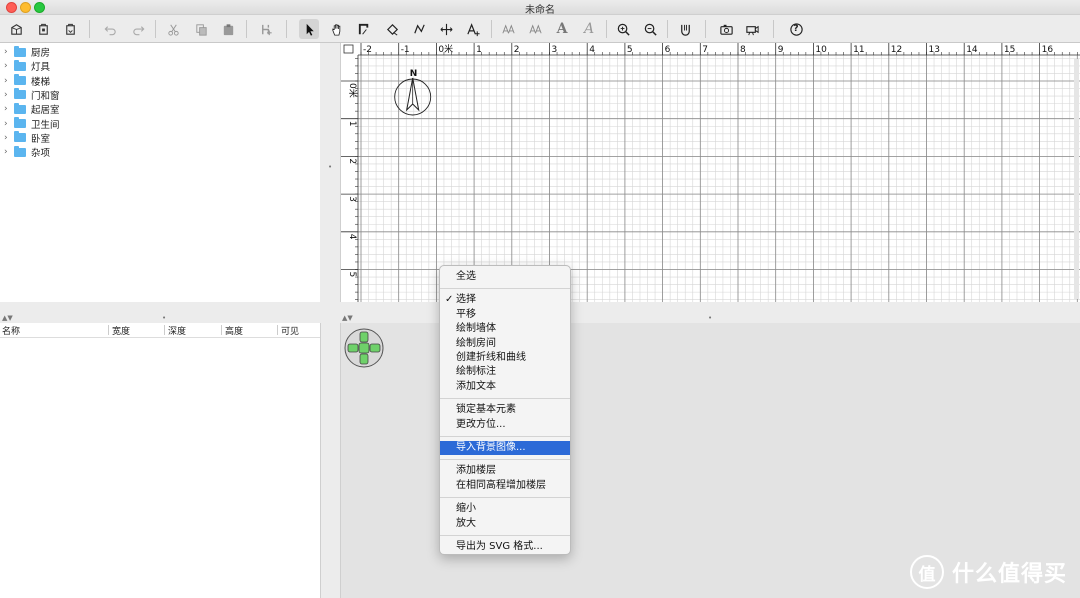 The image size is (1080, 598). I want to click on pan-hand-icon, so click(337, 29).